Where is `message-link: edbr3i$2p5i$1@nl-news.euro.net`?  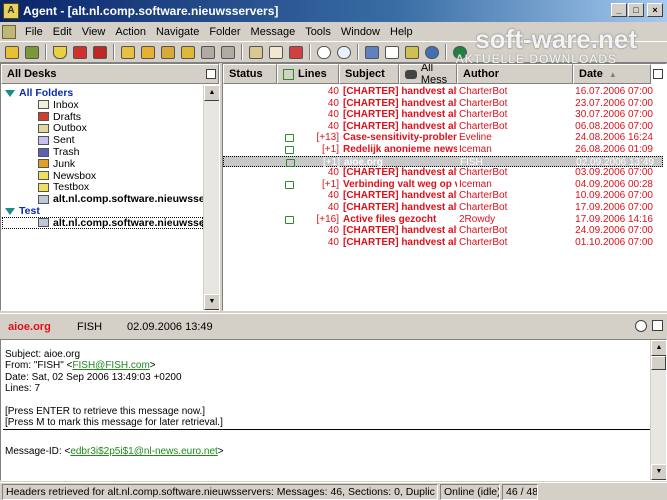
message-link: edbr3i$2p5i$1@nl-news.euro.net is located at coordinates (143, 451).